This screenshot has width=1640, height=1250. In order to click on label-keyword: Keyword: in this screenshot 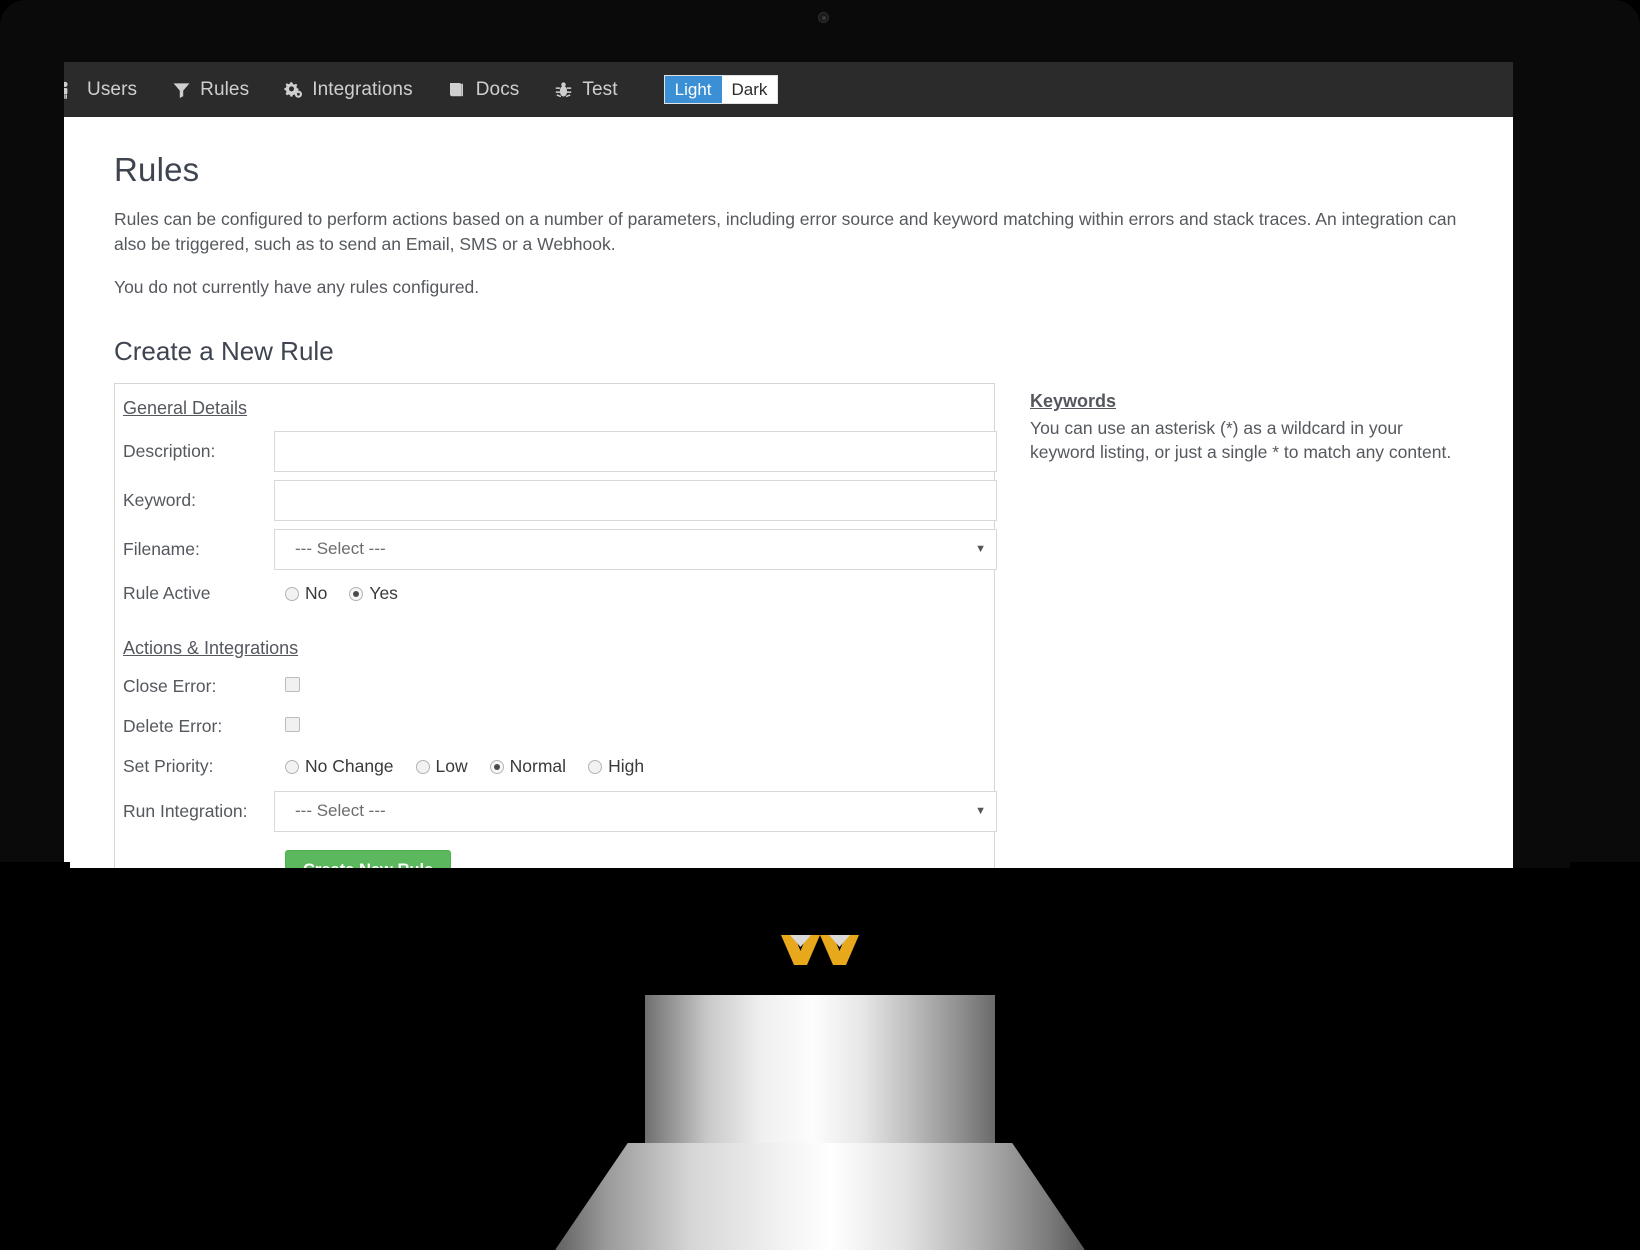, I will do `click(159, 499)`.